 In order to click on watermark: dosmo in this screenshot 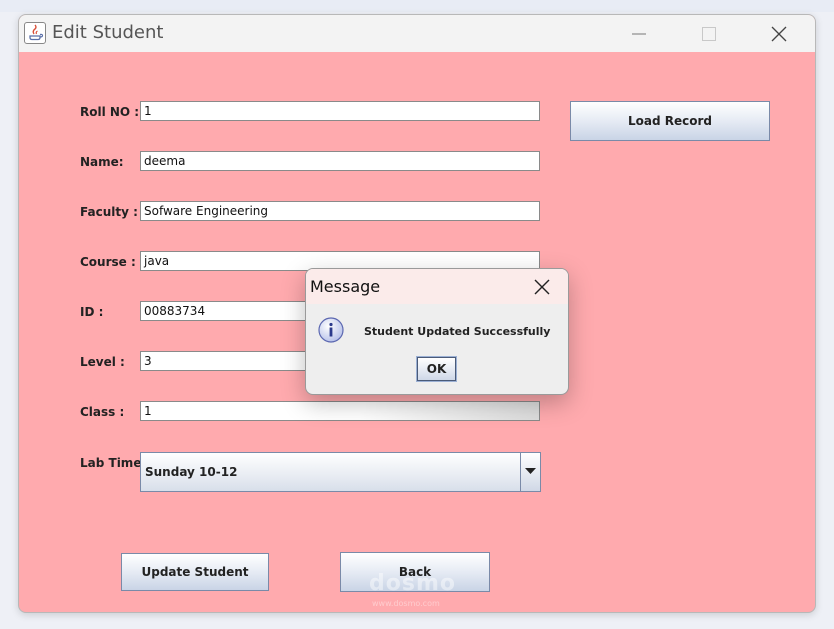, I will do `click(412, 583)`.